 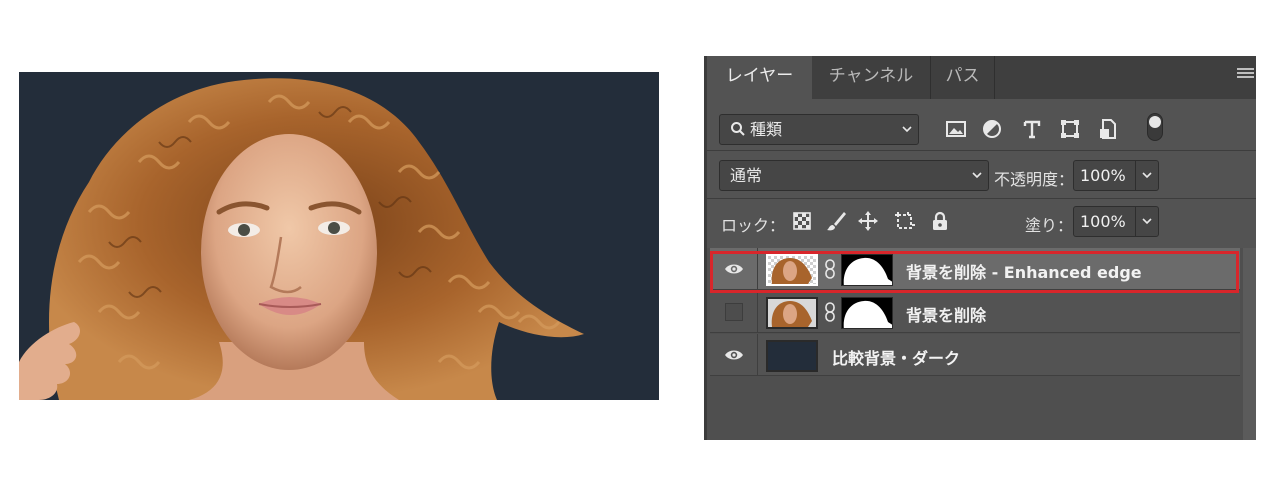 What do you see at coordinates (1249, 344) in the screenshot?
I see `layers-scrollbar` at bounding box center [1249, 344].